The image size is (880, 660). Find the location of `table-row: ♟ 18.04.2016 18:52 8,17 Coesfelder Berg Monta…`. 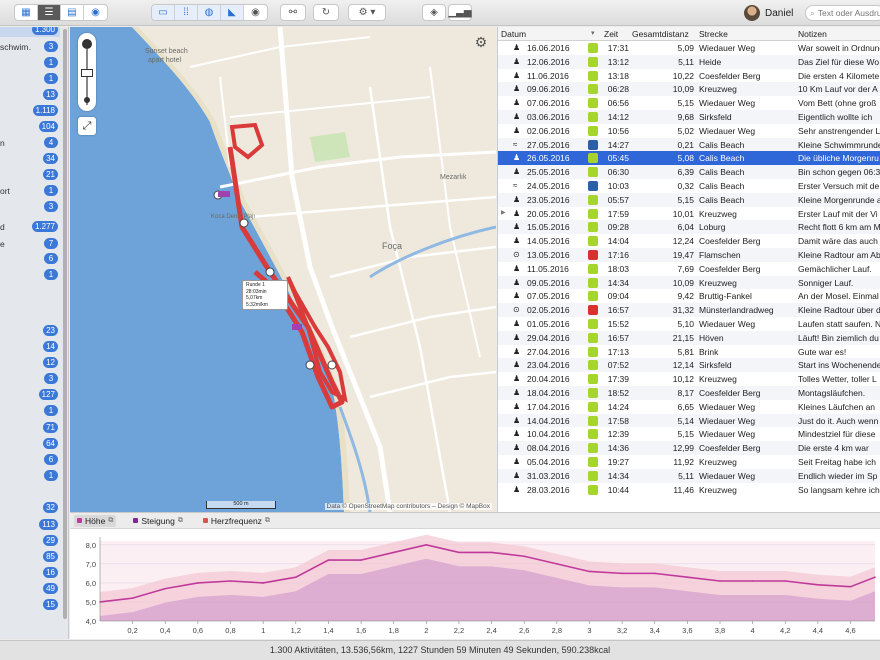

table-row: ♟ 18.04.2016 18:52 8,17 Coesfelder Berg Monta… is located at coordinates (689, 393).